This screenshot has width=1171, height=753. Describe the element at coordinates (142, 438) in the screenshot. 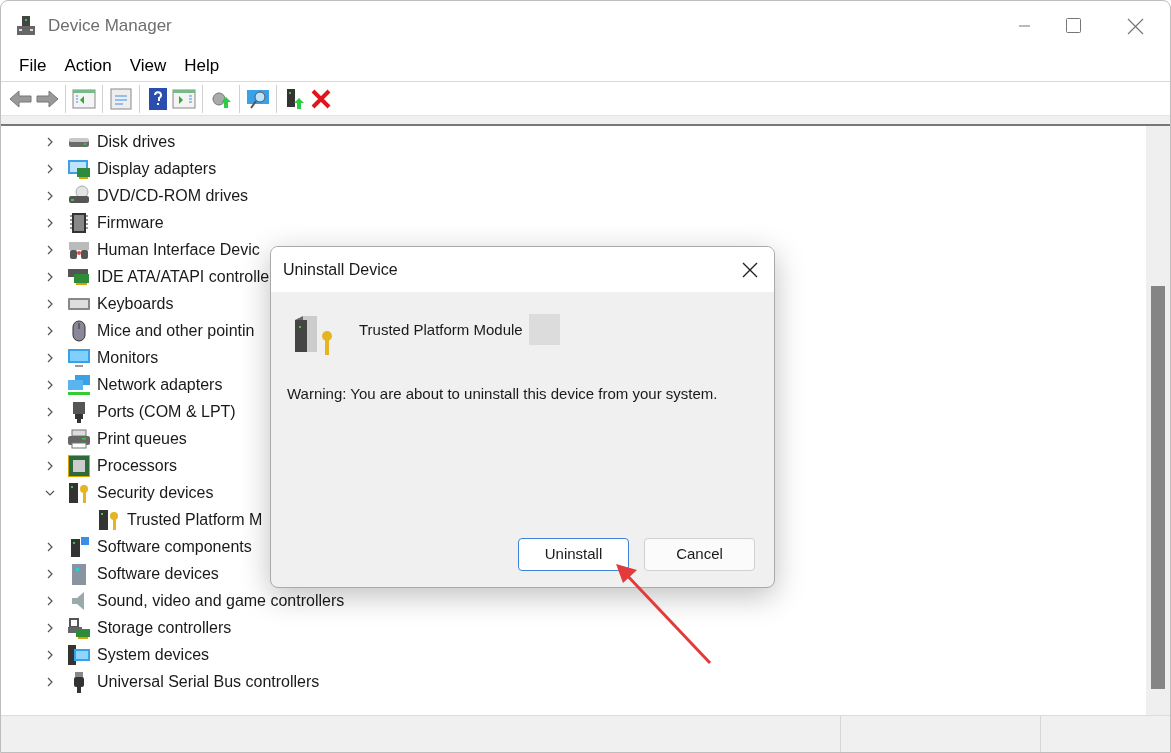

I see `tree-item: Print queues` at that location.